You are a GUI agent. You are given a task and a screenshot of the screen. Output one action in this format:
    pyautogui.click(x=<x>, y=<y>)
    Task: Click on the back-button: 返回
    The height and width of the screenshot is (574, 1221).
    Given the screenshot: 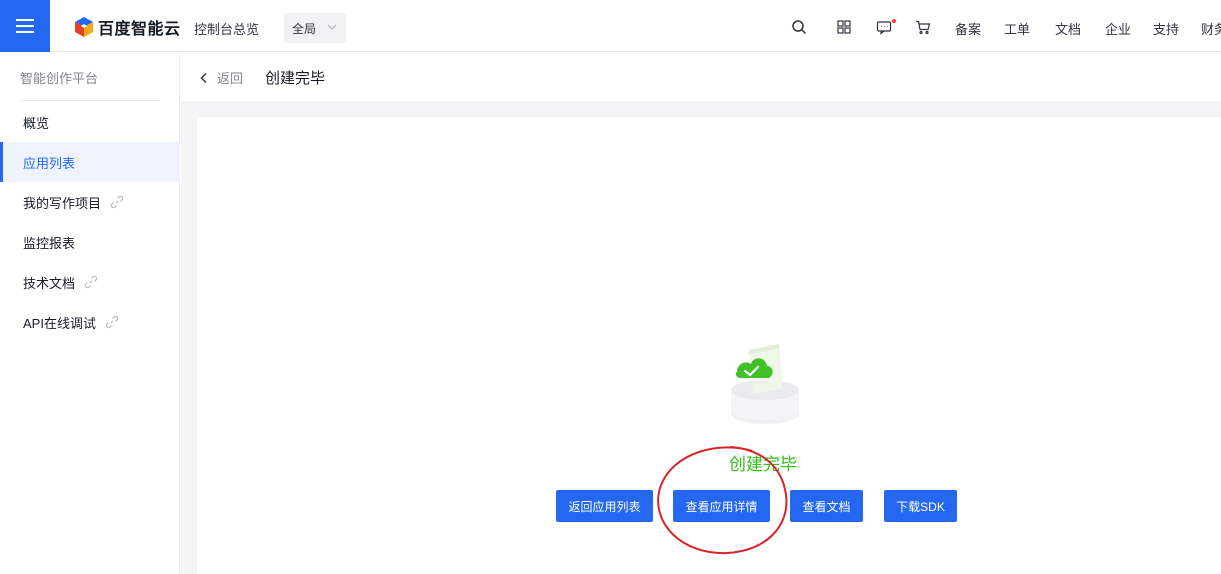 What is the action you would take?
    pyautogui.click(x=221, y=77)
    